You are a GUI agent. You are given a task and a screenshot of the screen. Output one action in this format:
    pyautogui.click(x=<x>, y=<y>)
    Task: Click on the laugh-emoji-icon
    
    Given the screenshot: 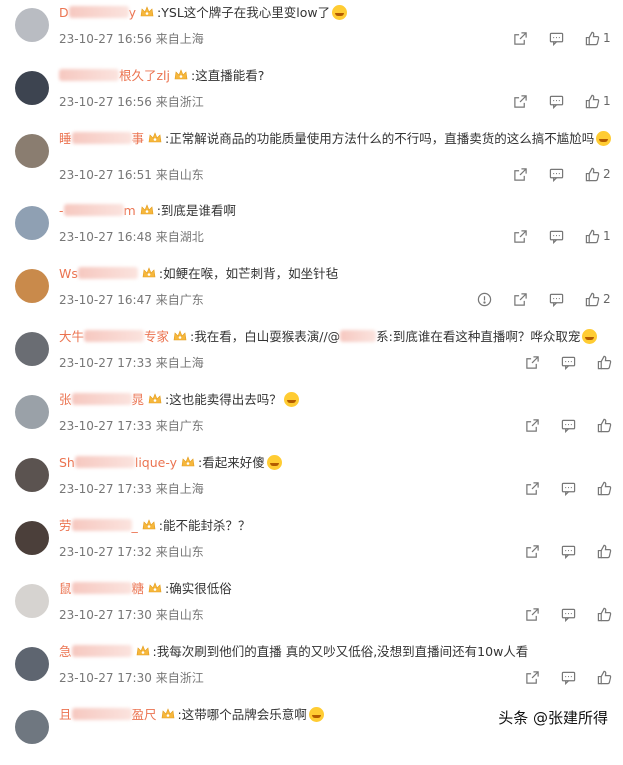 What is the action you would take?
    pyautogui.click(x=316, y=714)
    